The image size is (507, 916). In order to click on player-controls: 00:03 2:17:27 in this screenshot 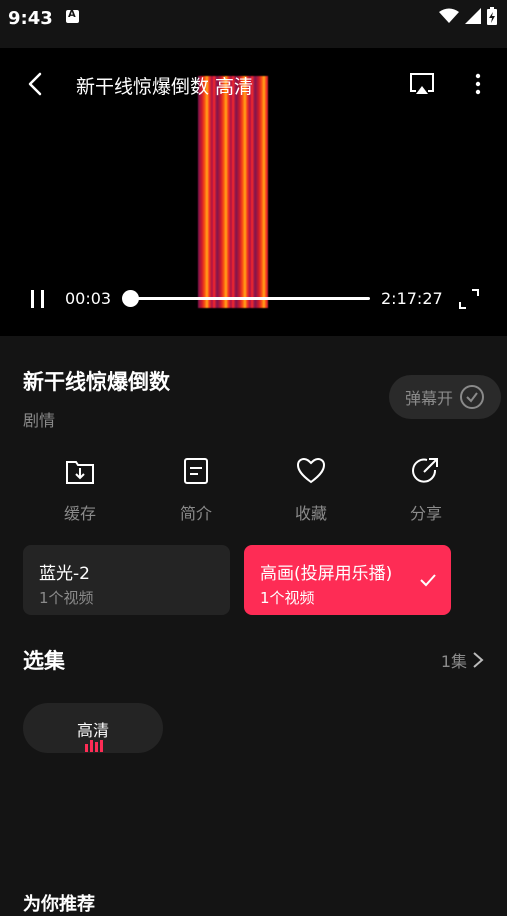, I will do `click(253, 299)`.